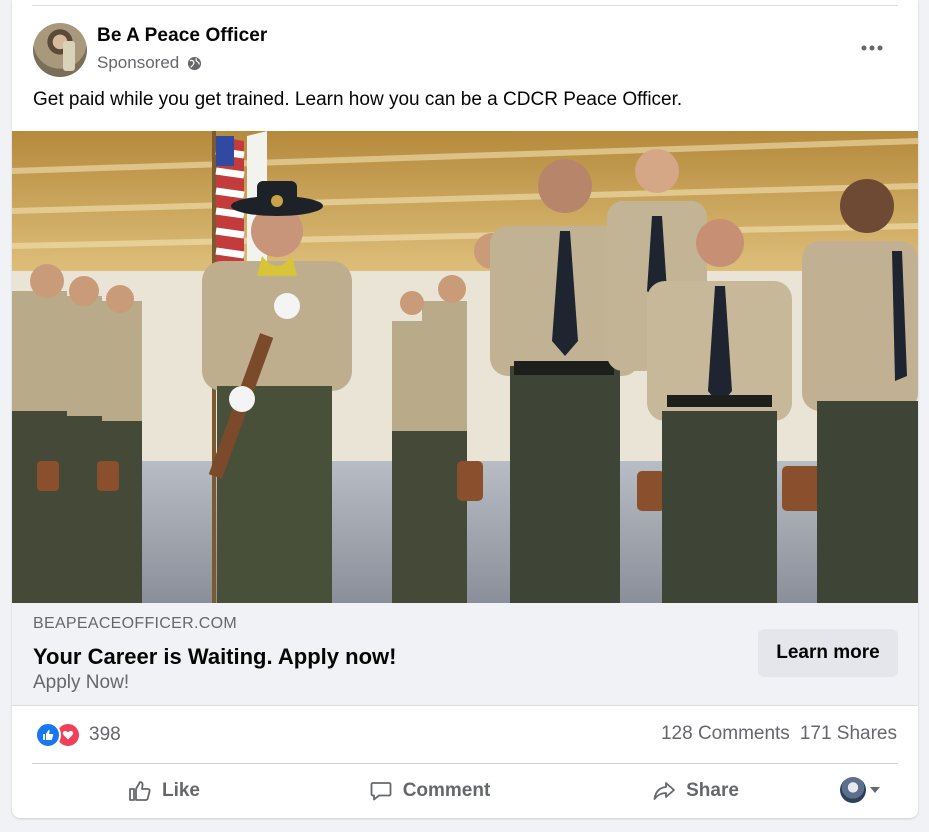  Describe the element at coordinates (712, 790) in the screenshot. I see `share-label: Share` at that location.